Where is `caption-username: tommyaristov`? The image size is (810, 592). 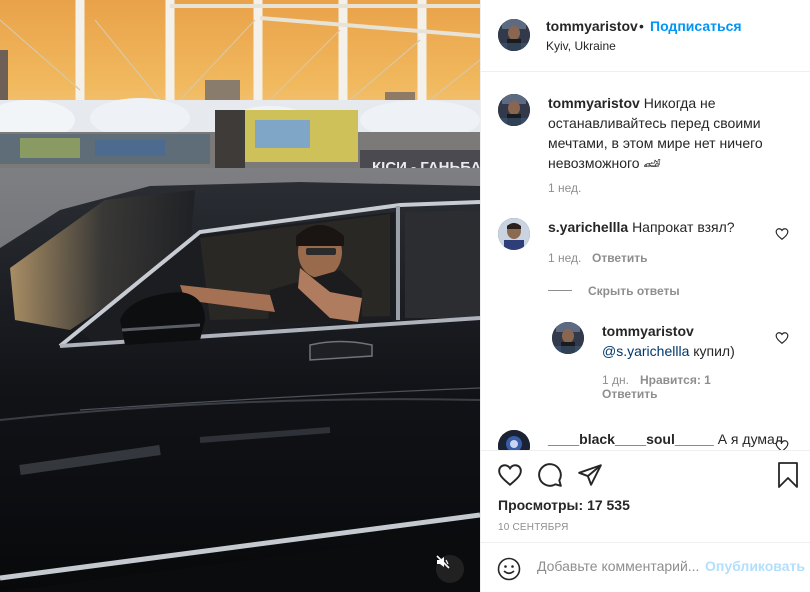
caption-username: tommyaristov is located at coordinates (594, 103).